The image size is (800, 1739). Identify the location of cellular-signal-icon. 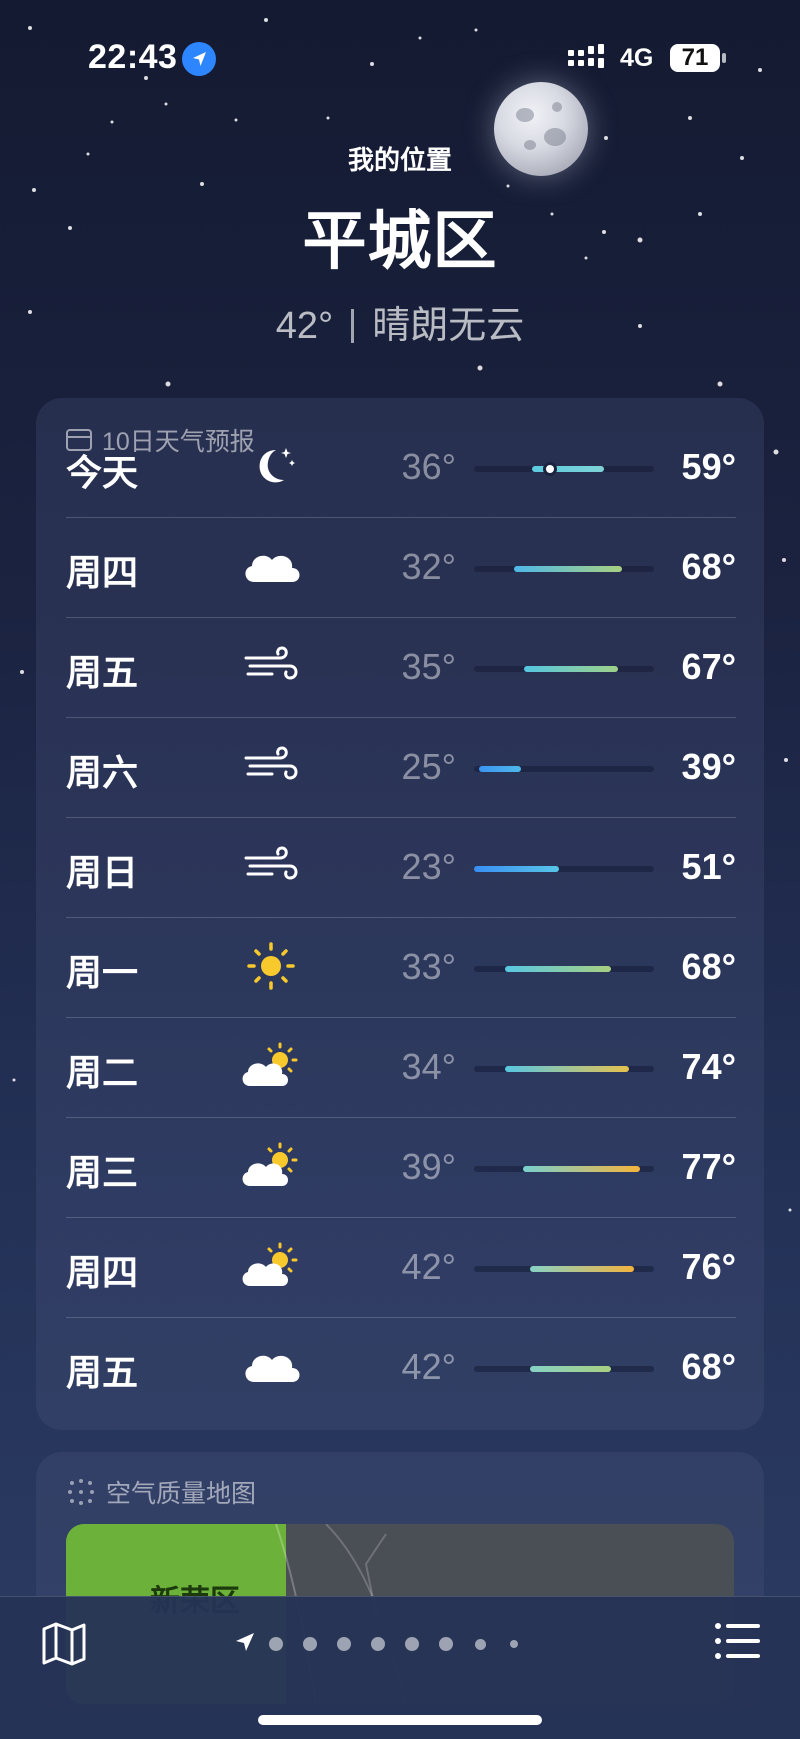
(586, 56).